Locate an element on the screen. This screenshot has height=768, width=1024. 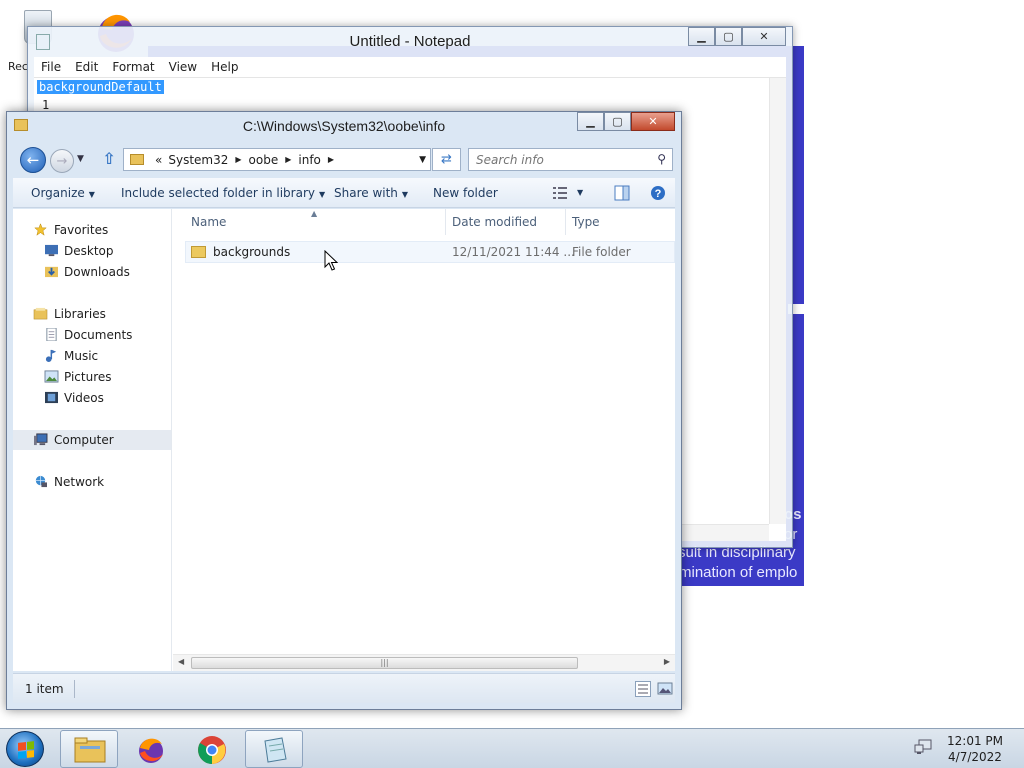
change-view-icon is located at coordinates (560, 193).